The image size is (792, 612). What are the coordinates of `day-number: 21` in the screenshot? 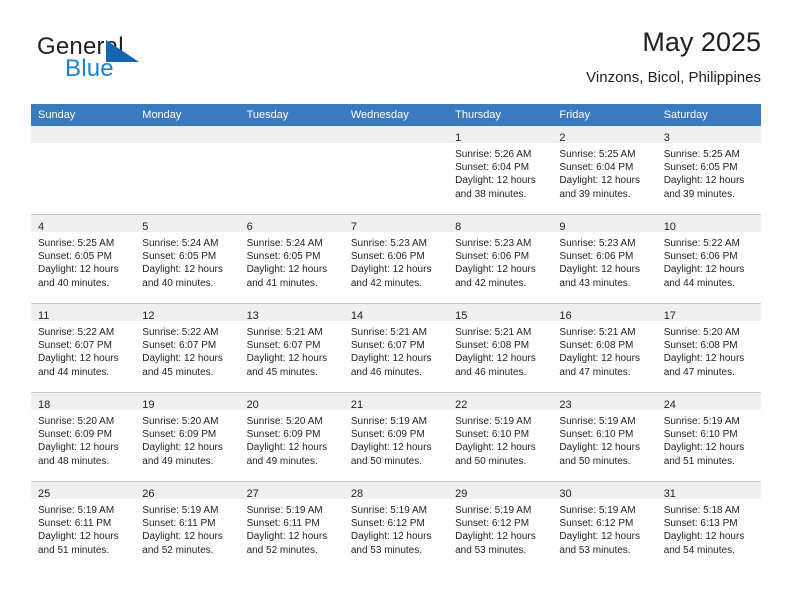 It's located at (357, 405).